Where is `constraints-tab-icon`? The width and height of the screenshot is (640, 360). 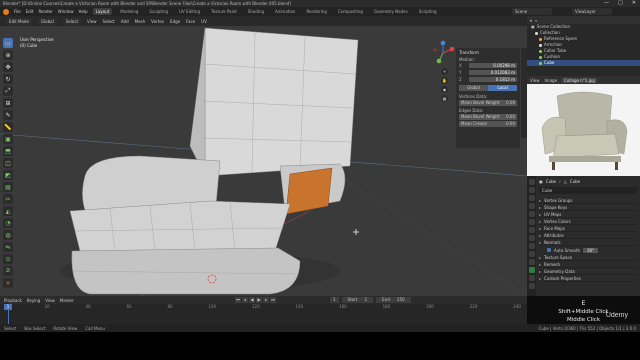 constraints-tab-icon is located at coordinates (531, 262).